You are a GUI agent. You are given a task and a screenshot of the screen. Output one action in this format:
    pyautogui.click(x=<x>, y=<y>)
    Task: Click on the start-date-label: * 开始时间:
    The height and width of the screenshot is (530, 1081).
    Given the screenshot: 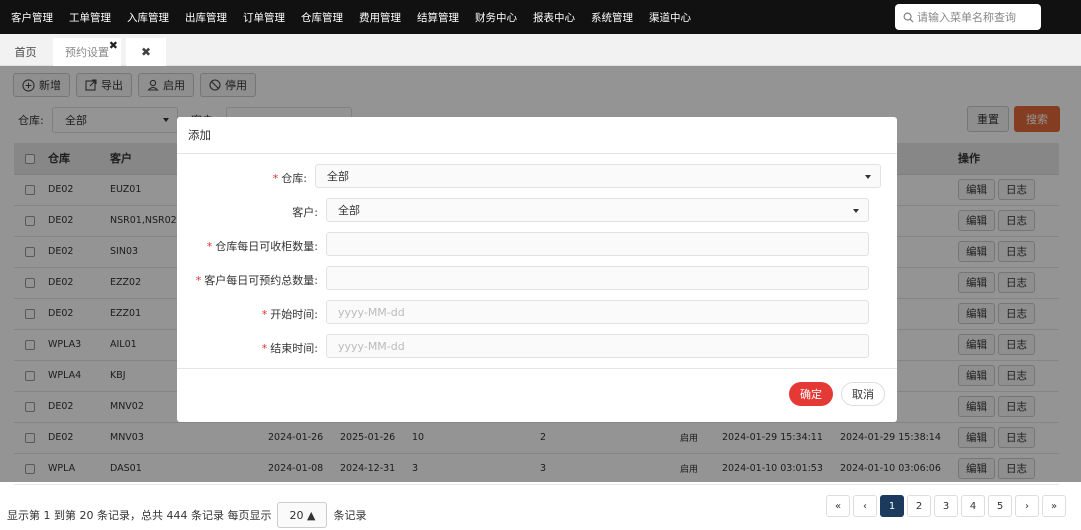 What is the action you would take?
    pyautogui.click(x=290, y=314)
    